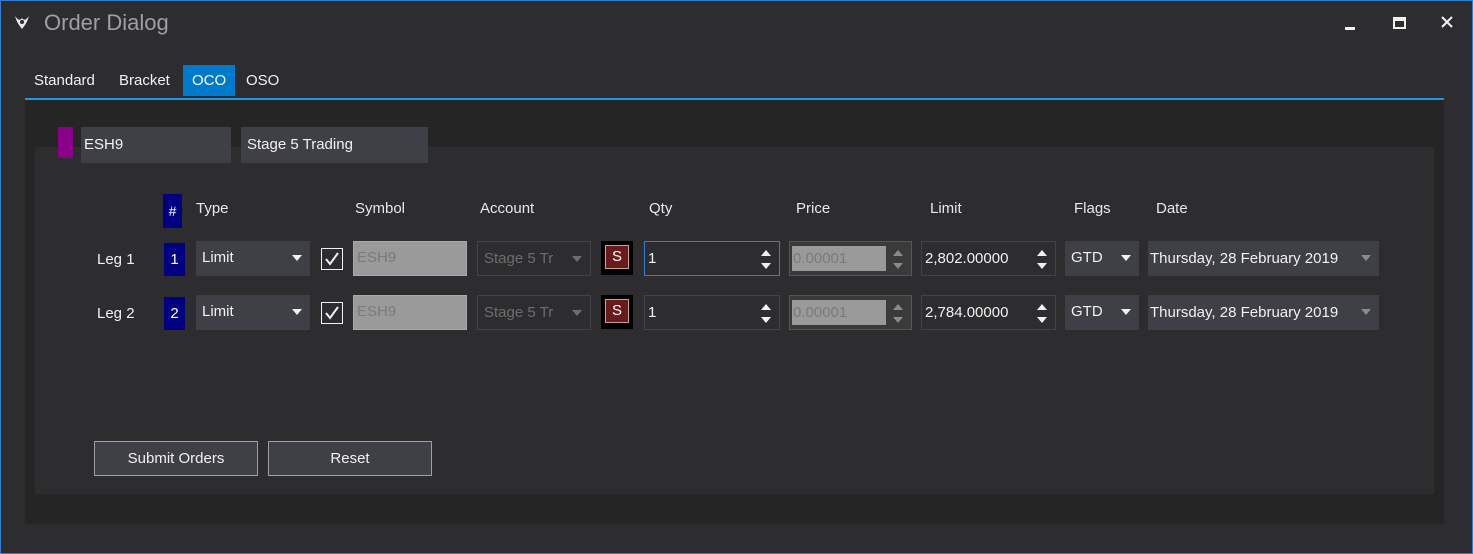  I want to click on limit-stepper: 2,802.00000, so click(988, 258).